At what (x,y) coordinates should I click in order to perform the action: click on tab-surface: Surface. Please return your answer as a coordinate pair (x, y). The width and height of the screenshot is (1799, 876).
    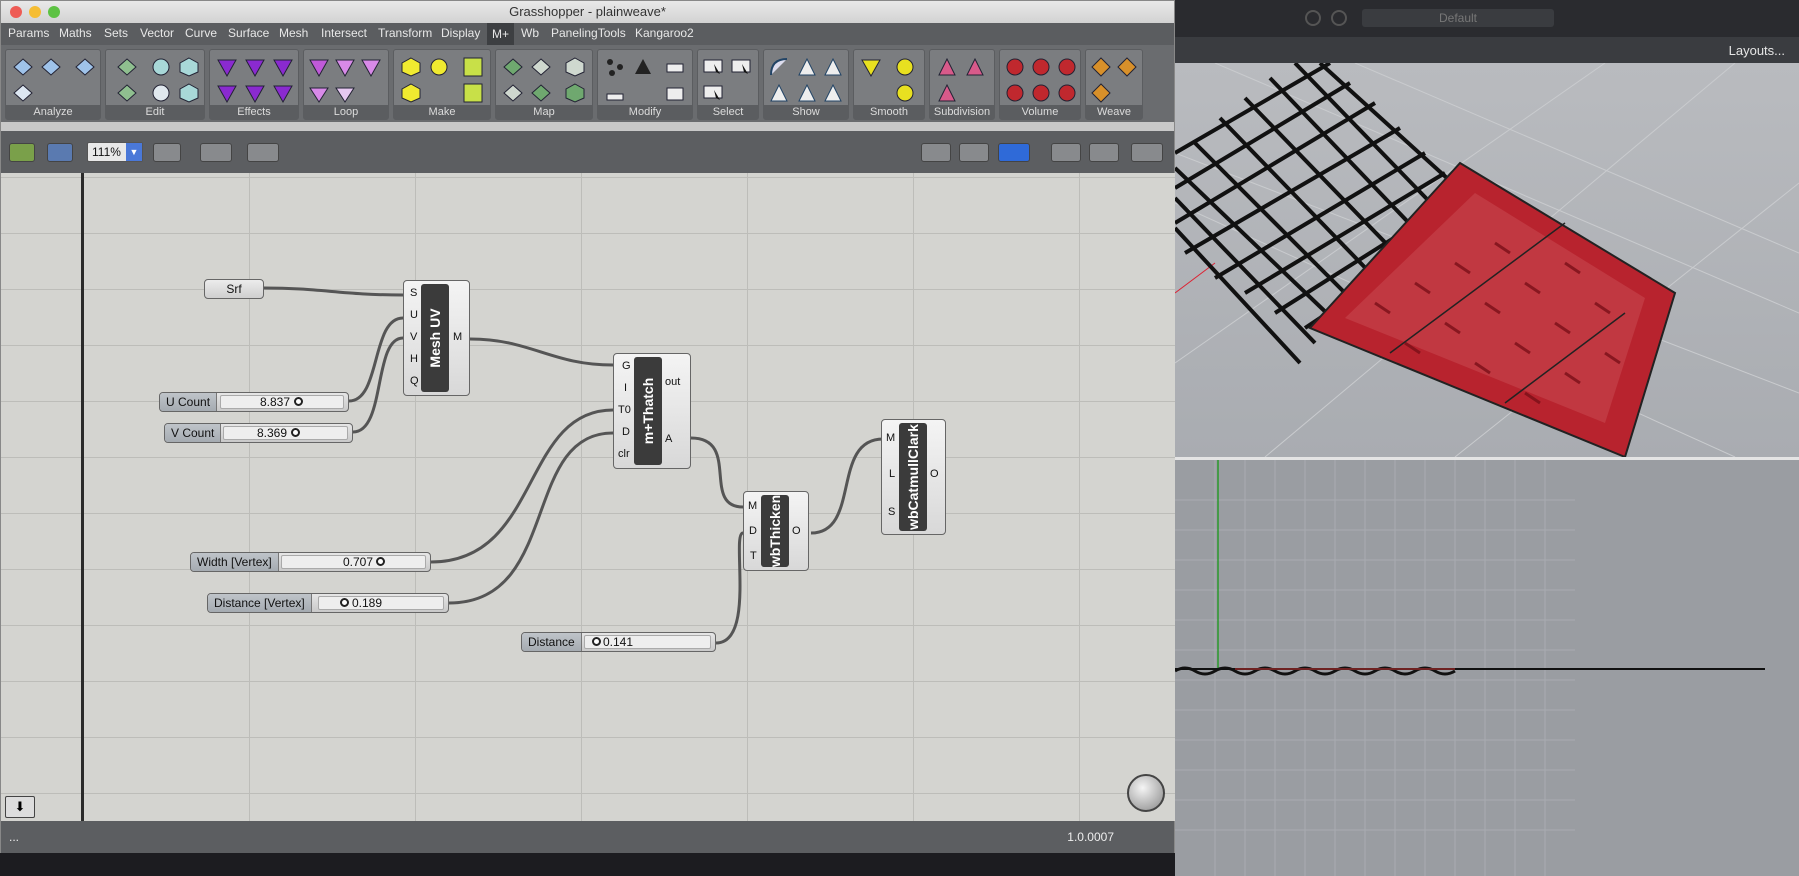
    Looking at the image, I should click on (248, 33).